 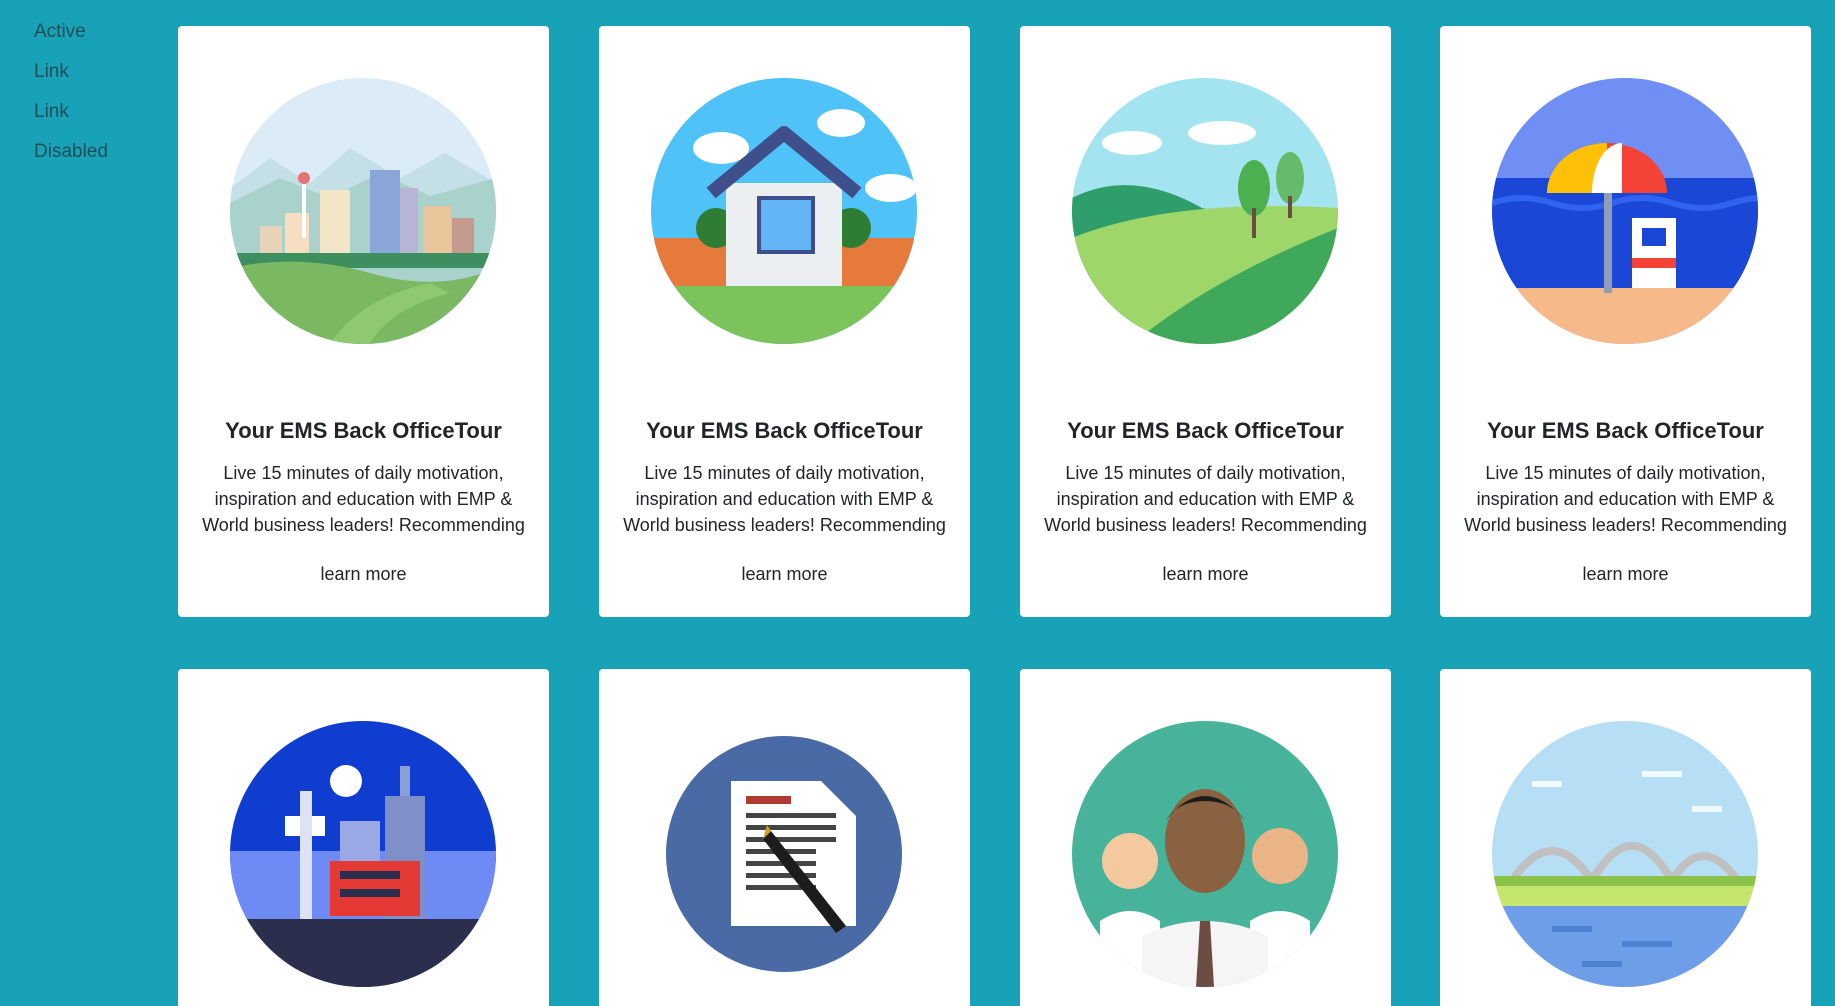 What do you see at coordinates (1625, 211) in the screenshot?
I see `beach-umbrella-illustration` at bounding box center [1625, 211].